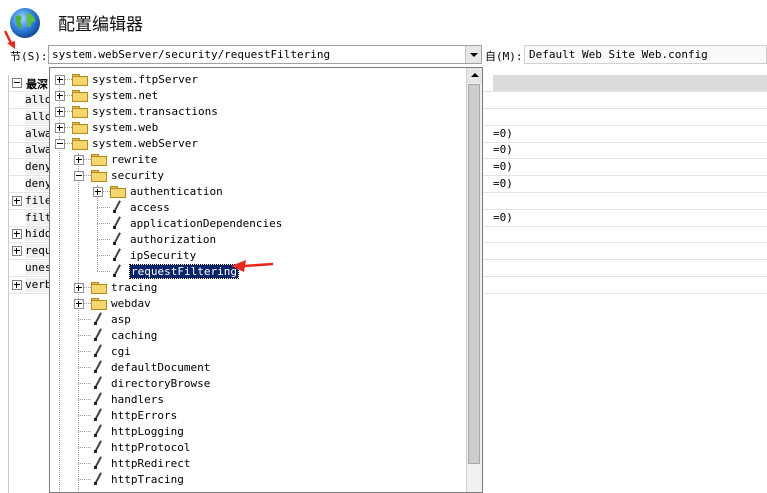 The height and width of the screenshot is (493, 767). Describe the element at coordinates (258, 463) in the screenshot. I see `tree-node: httpRedirect` at that location.